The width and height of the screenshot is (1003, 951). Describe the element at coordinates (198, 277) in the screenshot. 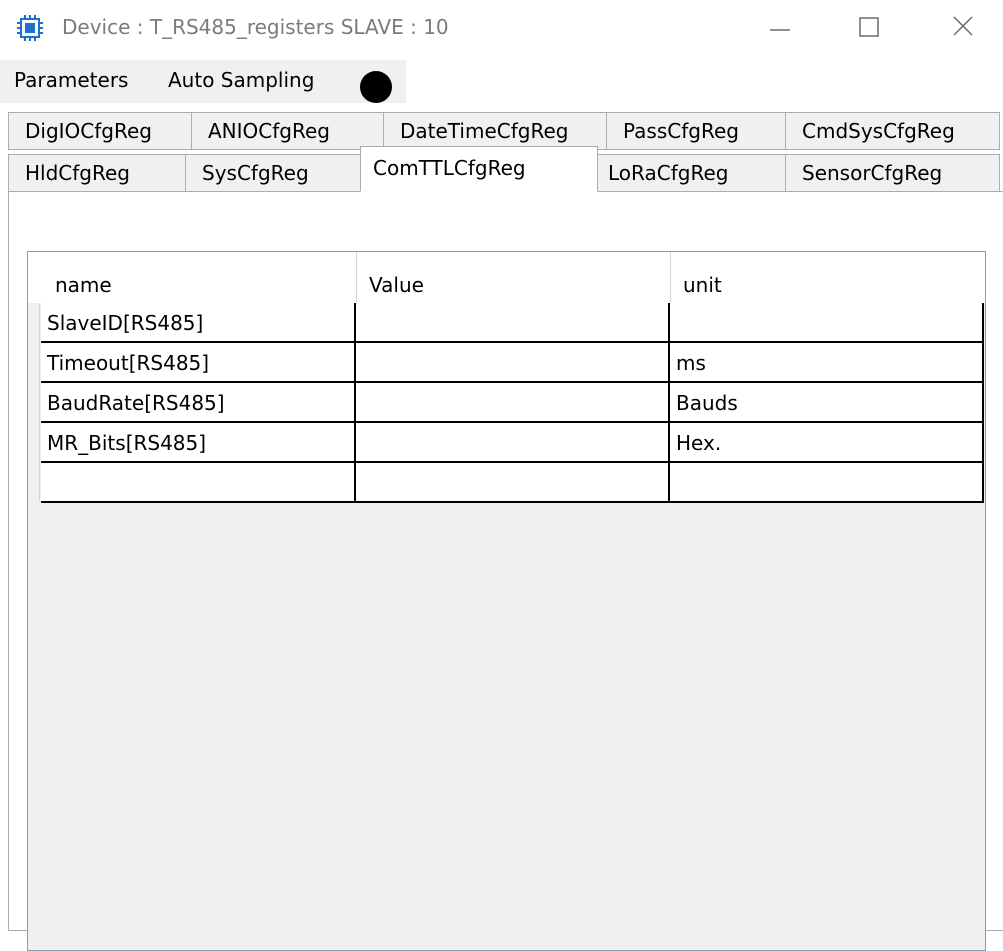

I see `column-header-name: name` at that location.